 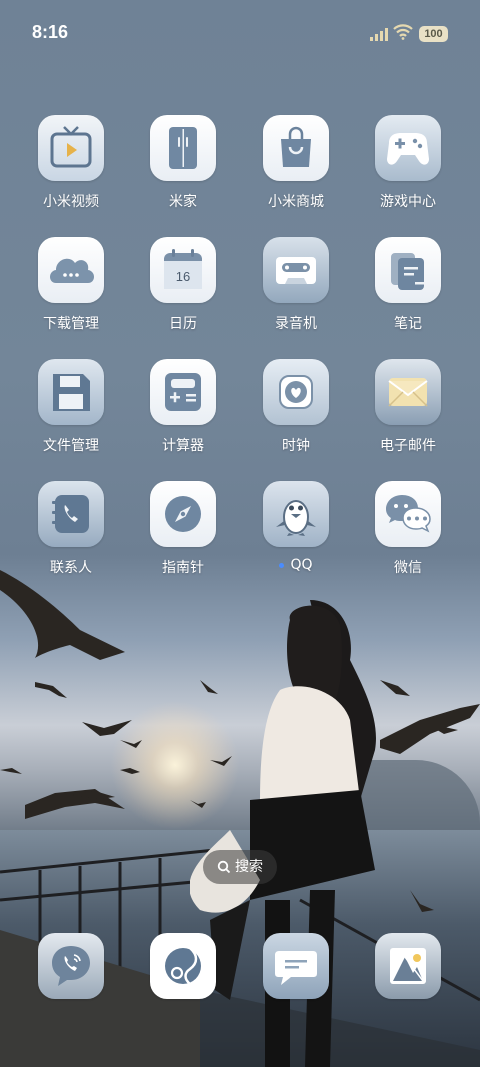 I want to click on shopping-bag-icon, so click(x=296, y=148).